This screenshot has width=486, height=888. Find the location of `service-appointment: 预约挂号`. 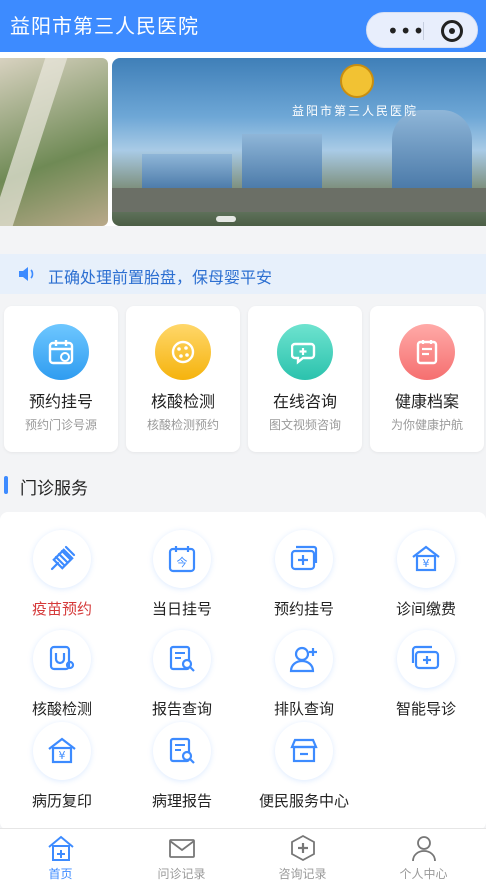

service-appointment: 预约挂号 is located at coordinates (304, 567).